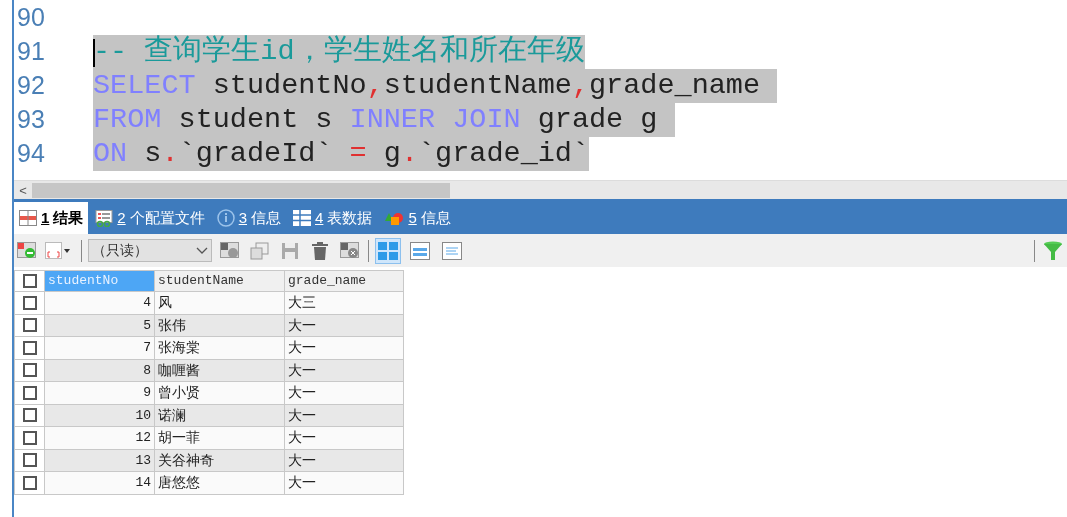 The height and width of the screenshot is (517, 1067). I want to click on table-cell: 胡一菲, so click(219, 437).